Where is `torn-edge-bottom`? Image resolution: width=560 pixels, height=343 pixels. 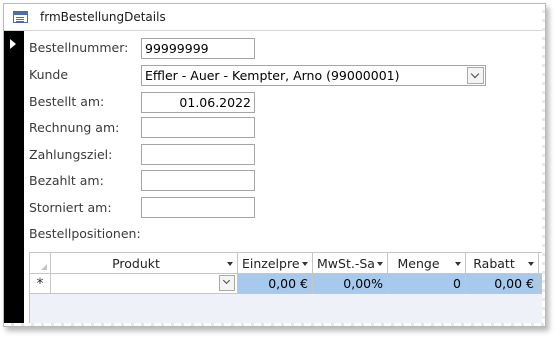 torn-edge-bottom is located at coordinates (274, 324).